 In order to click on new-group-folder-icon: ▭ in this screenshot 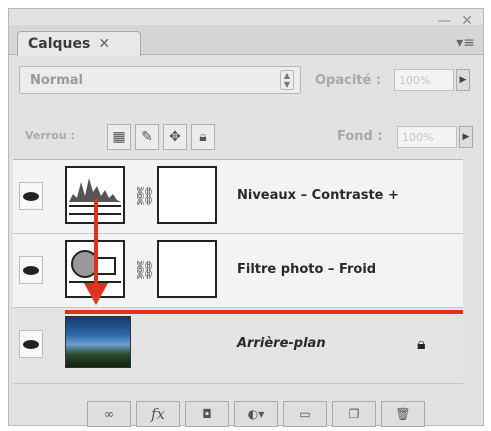, I will do `click(305, 414)`.